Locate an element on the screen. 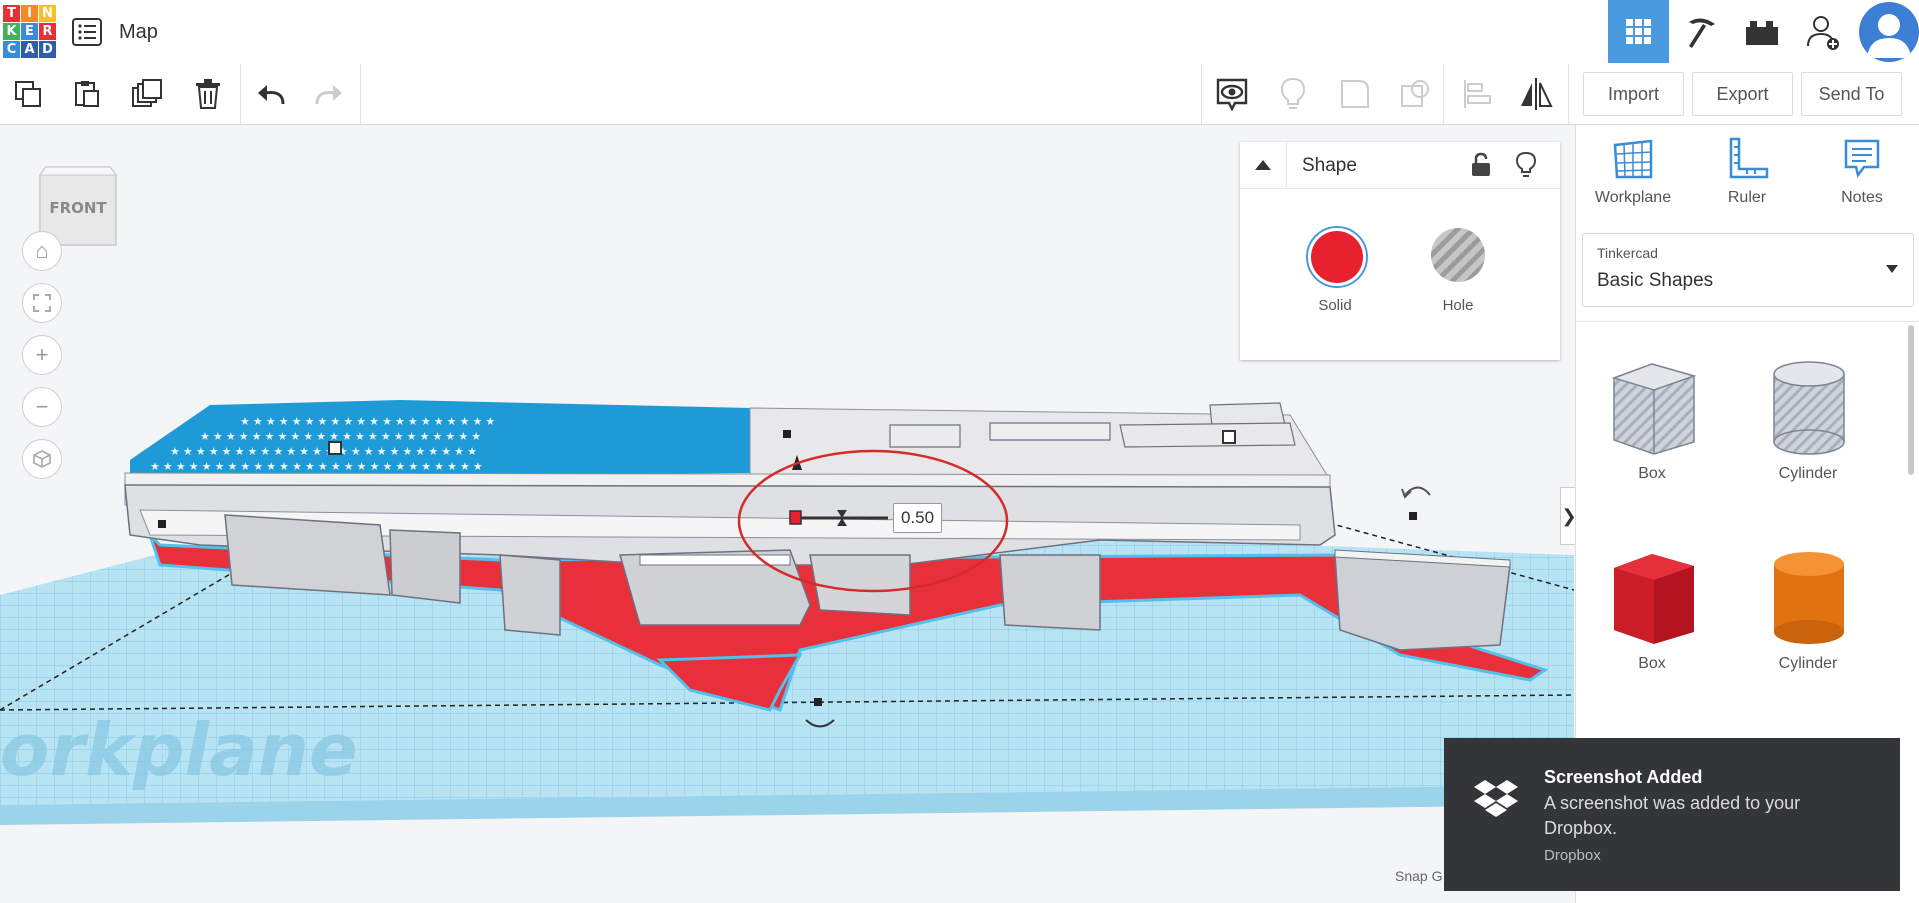 This screenshot has width=1919, height=903. mirror-icon is located at coordinates (1536, 94).